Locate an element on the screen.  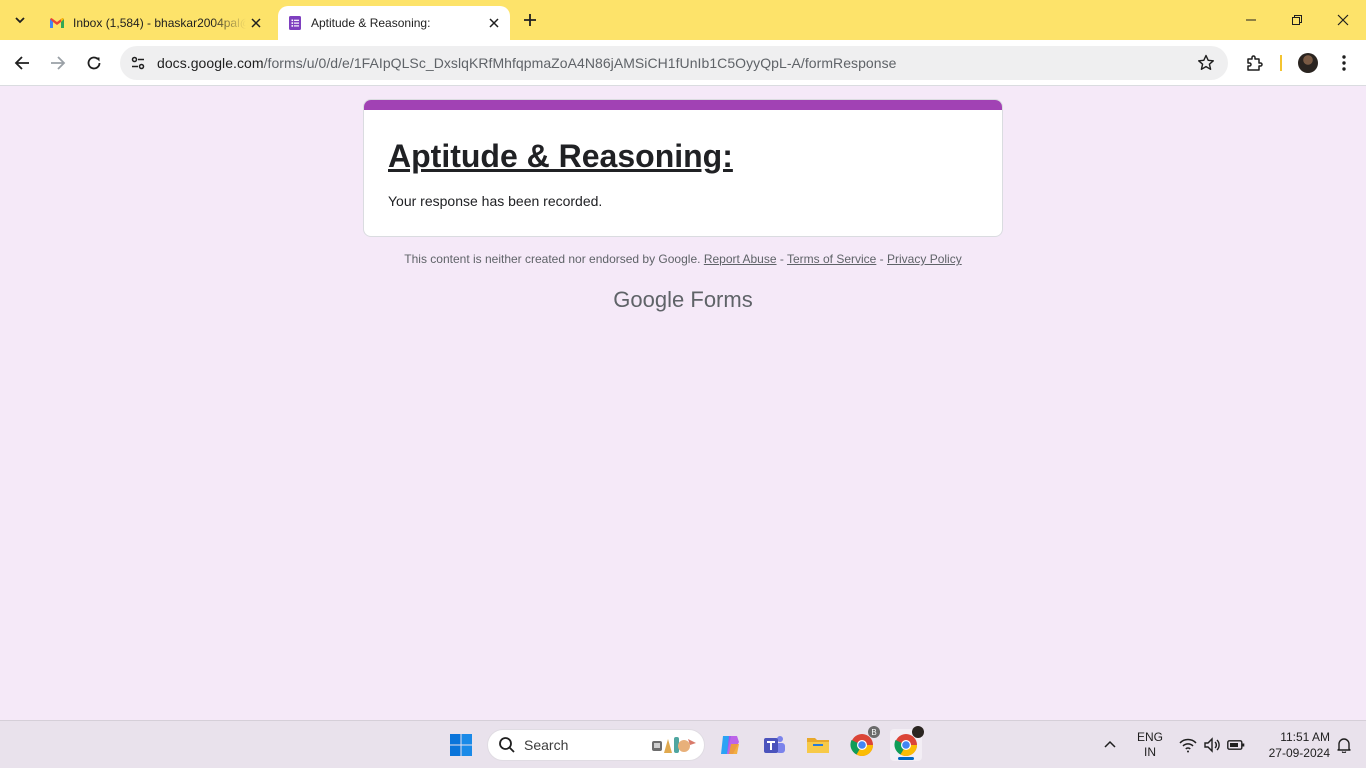
minimize-button is located at coordinates (1251, 20).